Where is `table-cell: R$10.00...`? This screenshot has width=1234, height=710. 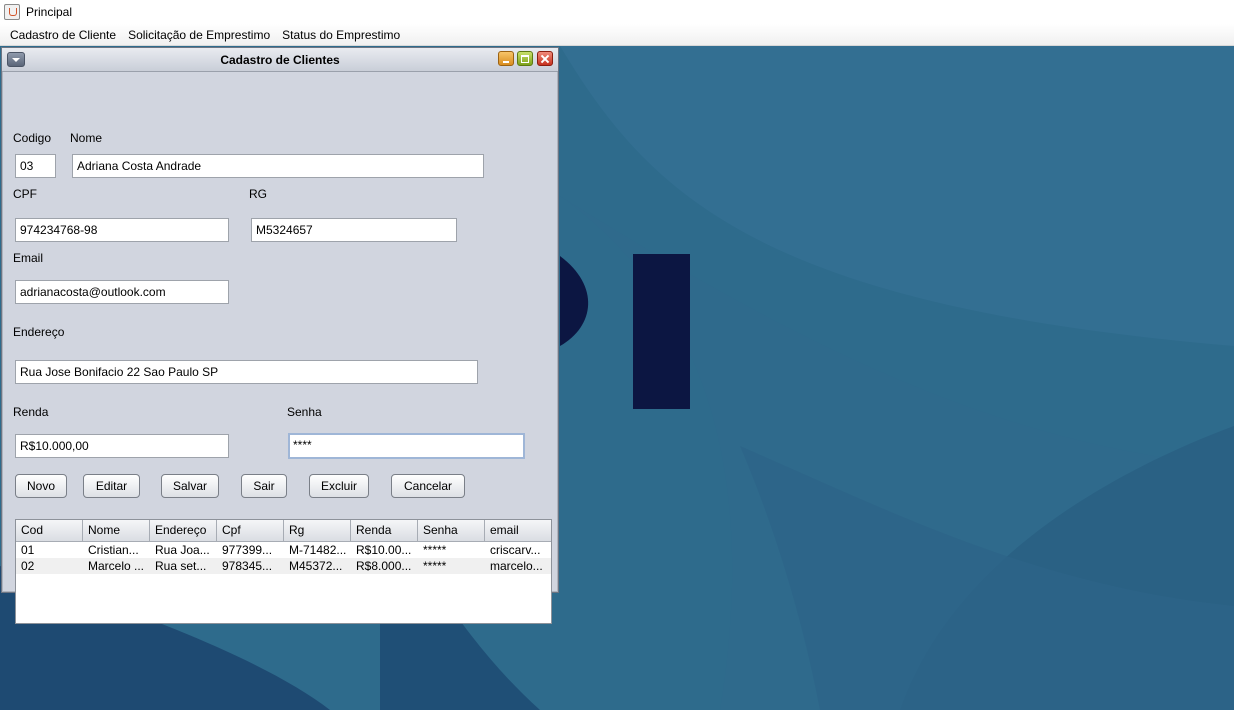 table-cell: R$10.00... is located at coordinates (384, 550).